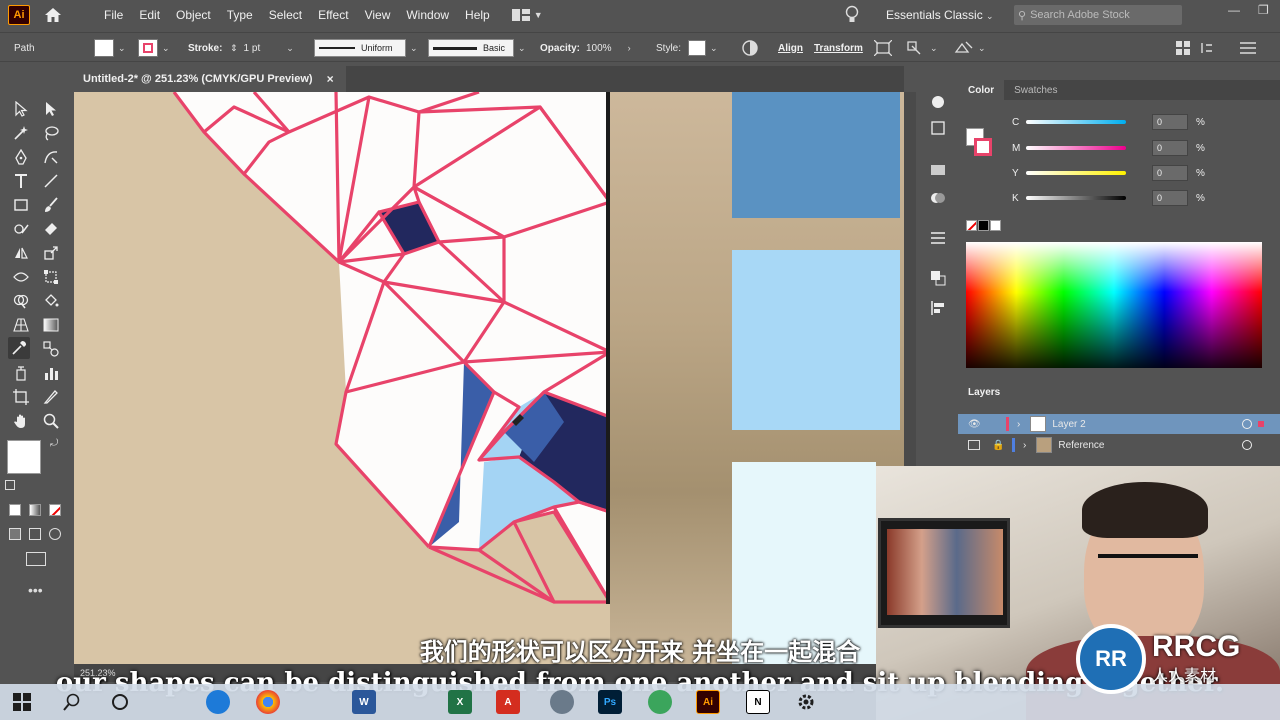 This screenshot has width=1280, height=720. I want to click on selection-tool-icon, so click(21, 109).